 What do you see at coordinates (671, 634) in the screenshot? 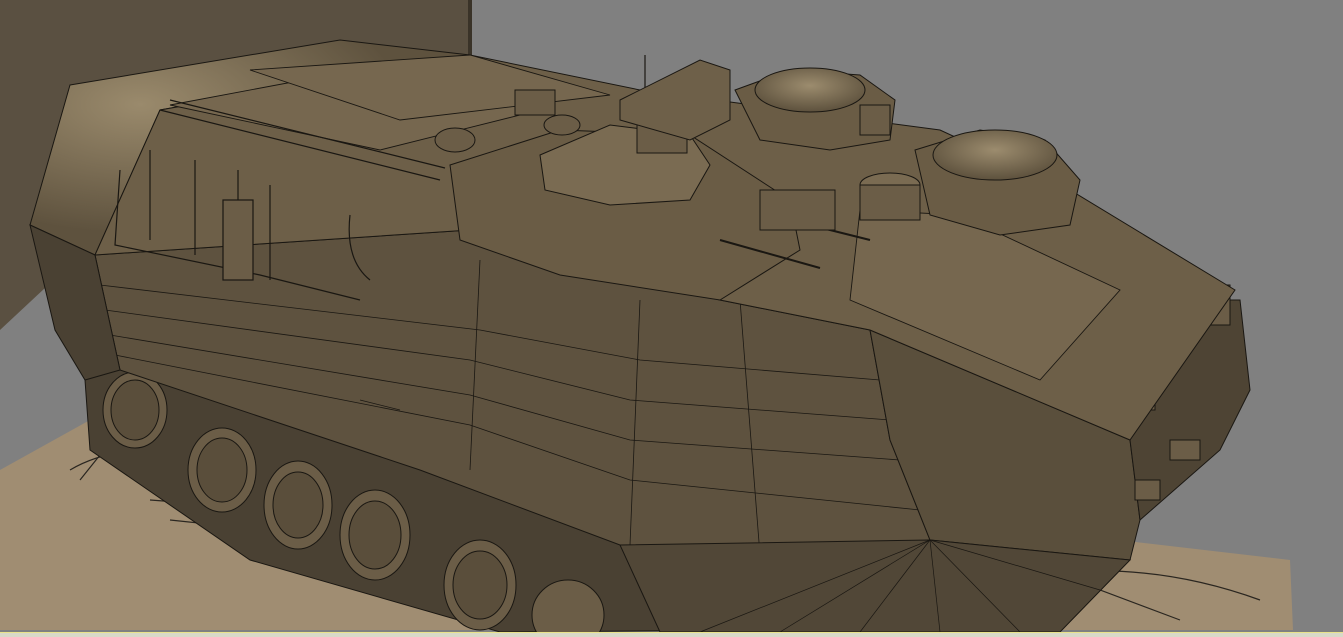
I see `viewport-bottom-strip` at bounding box center [671, 634].